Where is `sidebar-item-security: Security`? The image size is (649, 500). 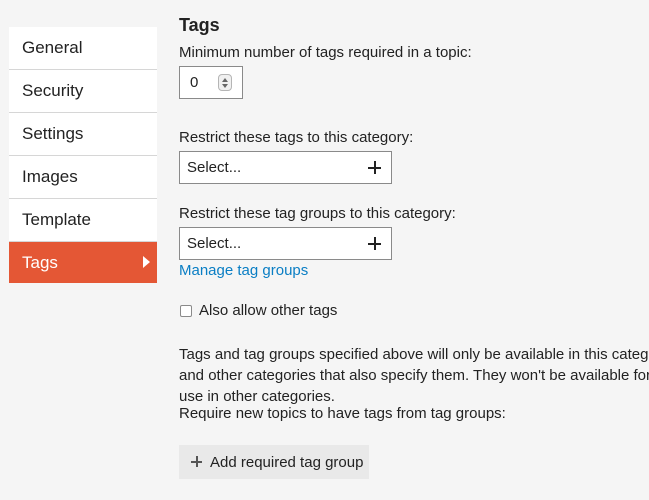
sidebar-item-security: Security is located at coordinates (83, 91).